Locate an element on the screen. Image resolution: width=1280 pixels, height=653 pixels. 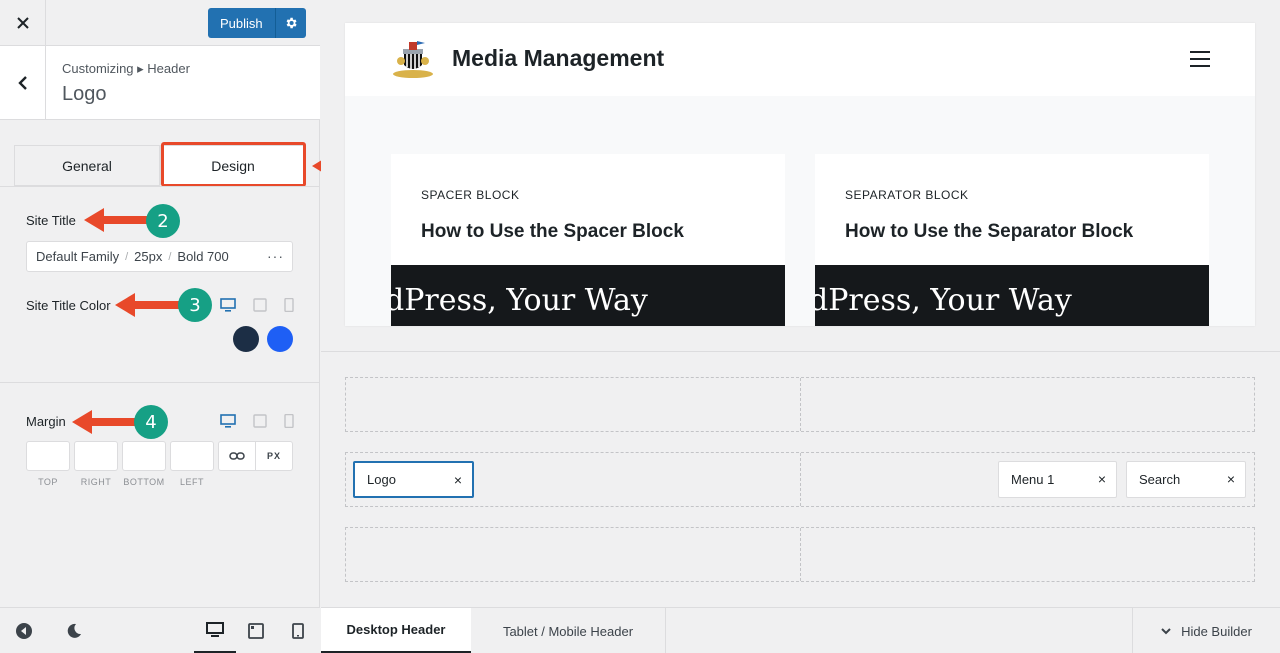
margin-left-label: LEFT is located at coordinates (191, 482).